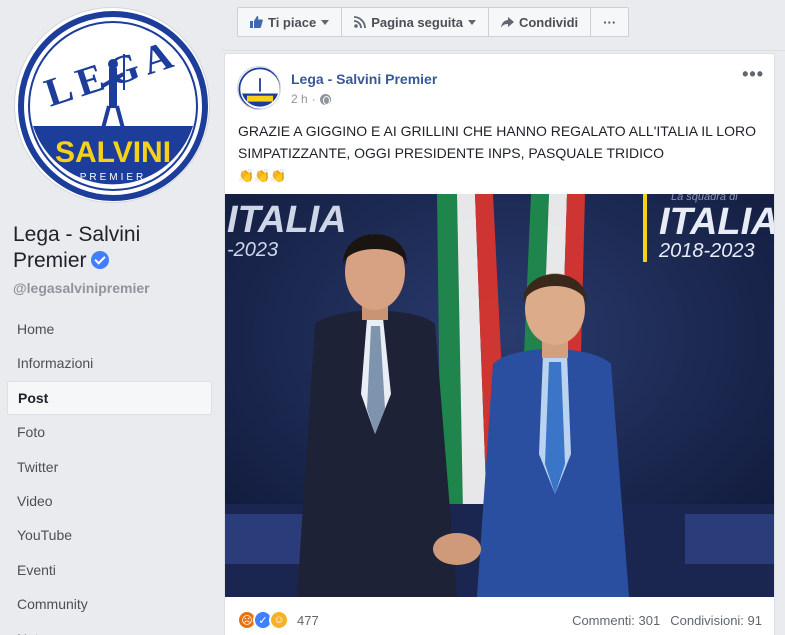  I want to click on nav-item-informazioni: Informazioni, so click(109, 363).